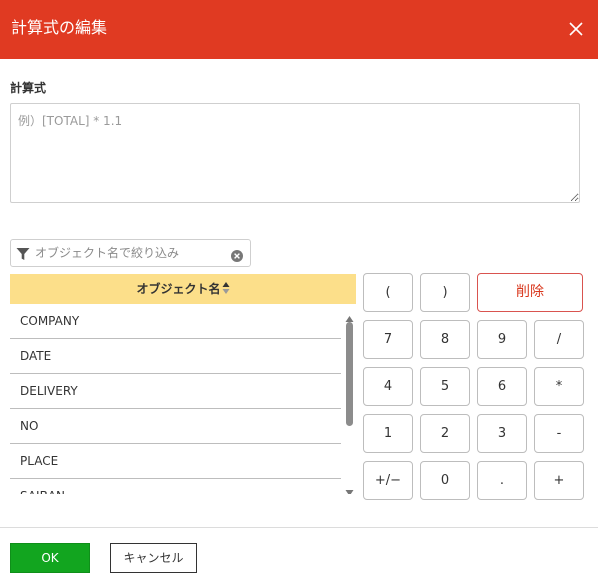  I want to click on close-icon, so click(576, 29).